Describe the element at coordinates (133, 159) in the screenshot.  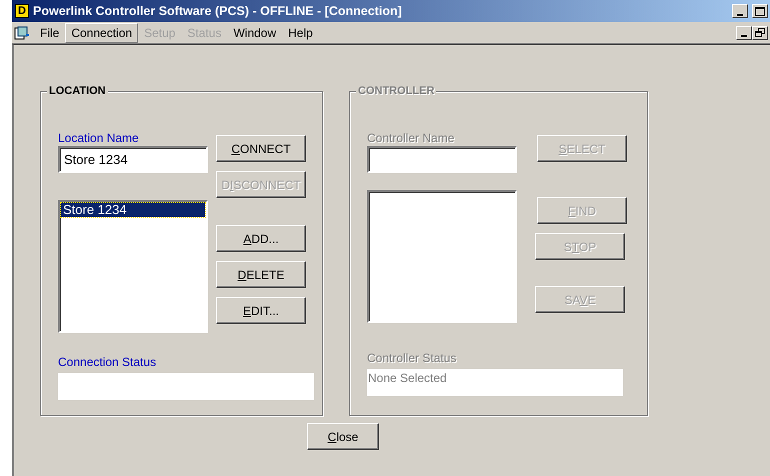
I see `name-field: Store 1234` at that location.